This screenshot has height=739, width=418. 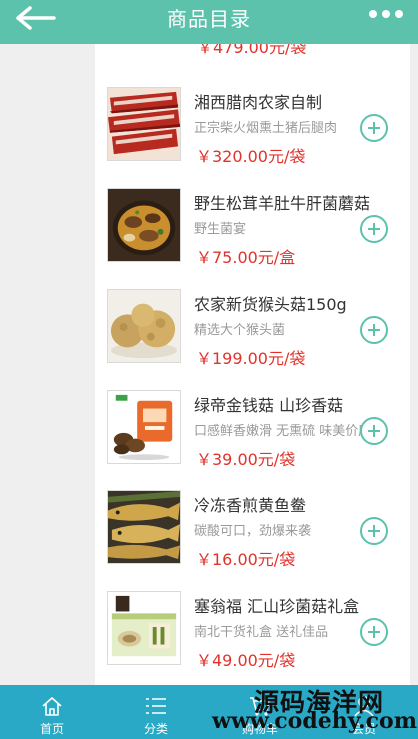 I want to click on partial-item-price: ￥479.00元/袋, so click(x=252, y=50).